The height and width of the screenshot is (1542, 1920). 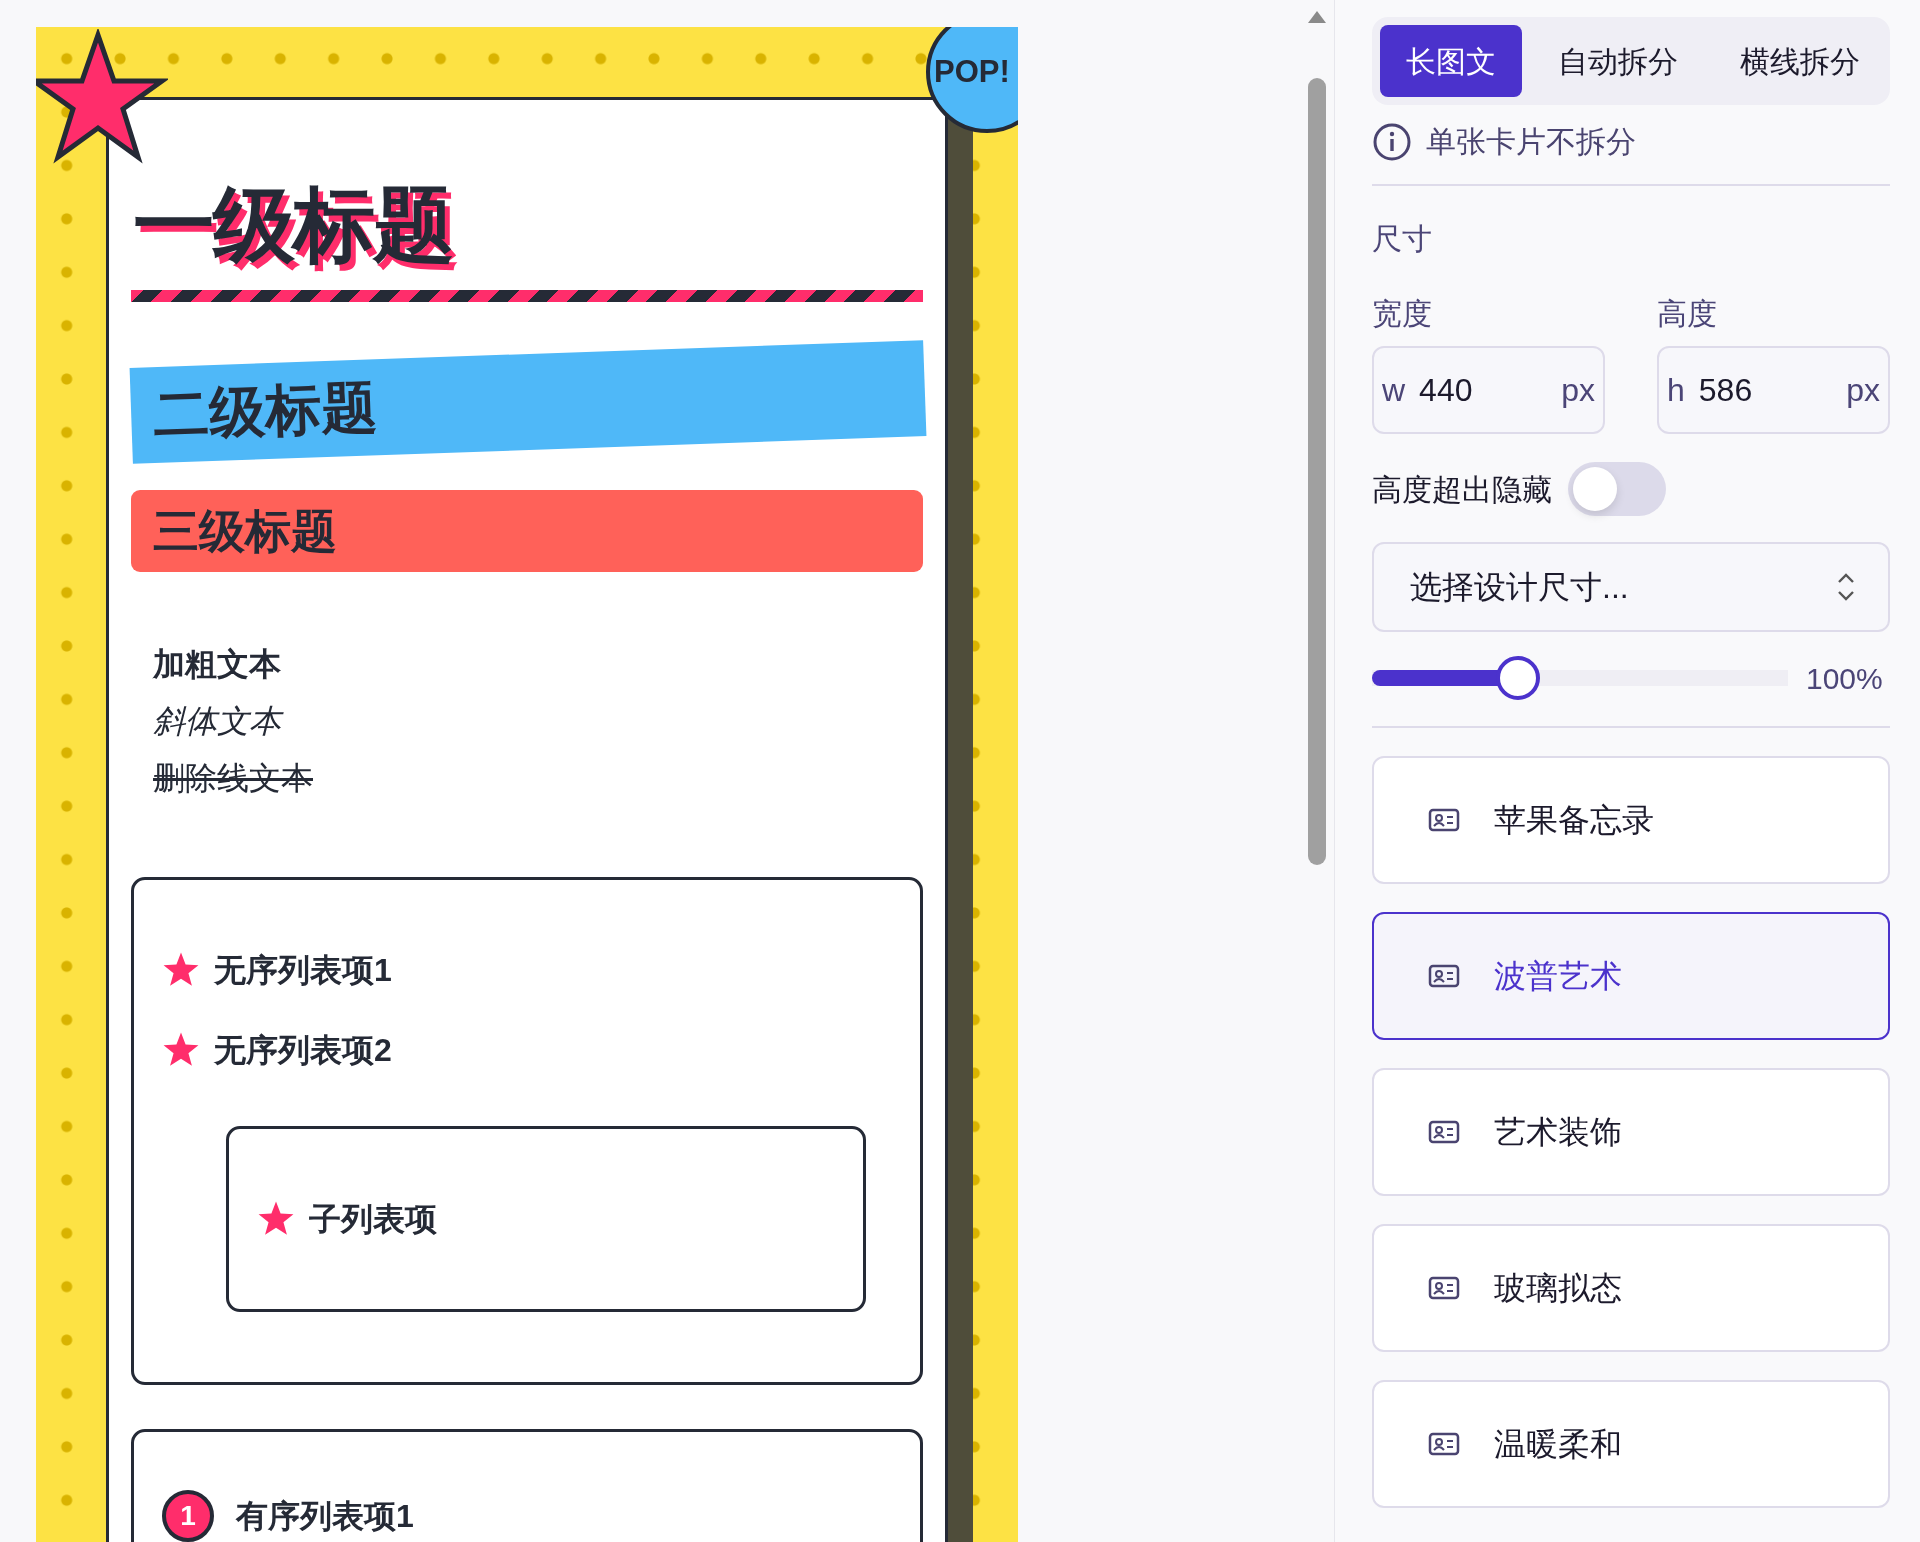 What do you see at coordinates (1402, 239) in the screenshot?
I see `section-title: 尺寸` at bounding box center [1402, 239].